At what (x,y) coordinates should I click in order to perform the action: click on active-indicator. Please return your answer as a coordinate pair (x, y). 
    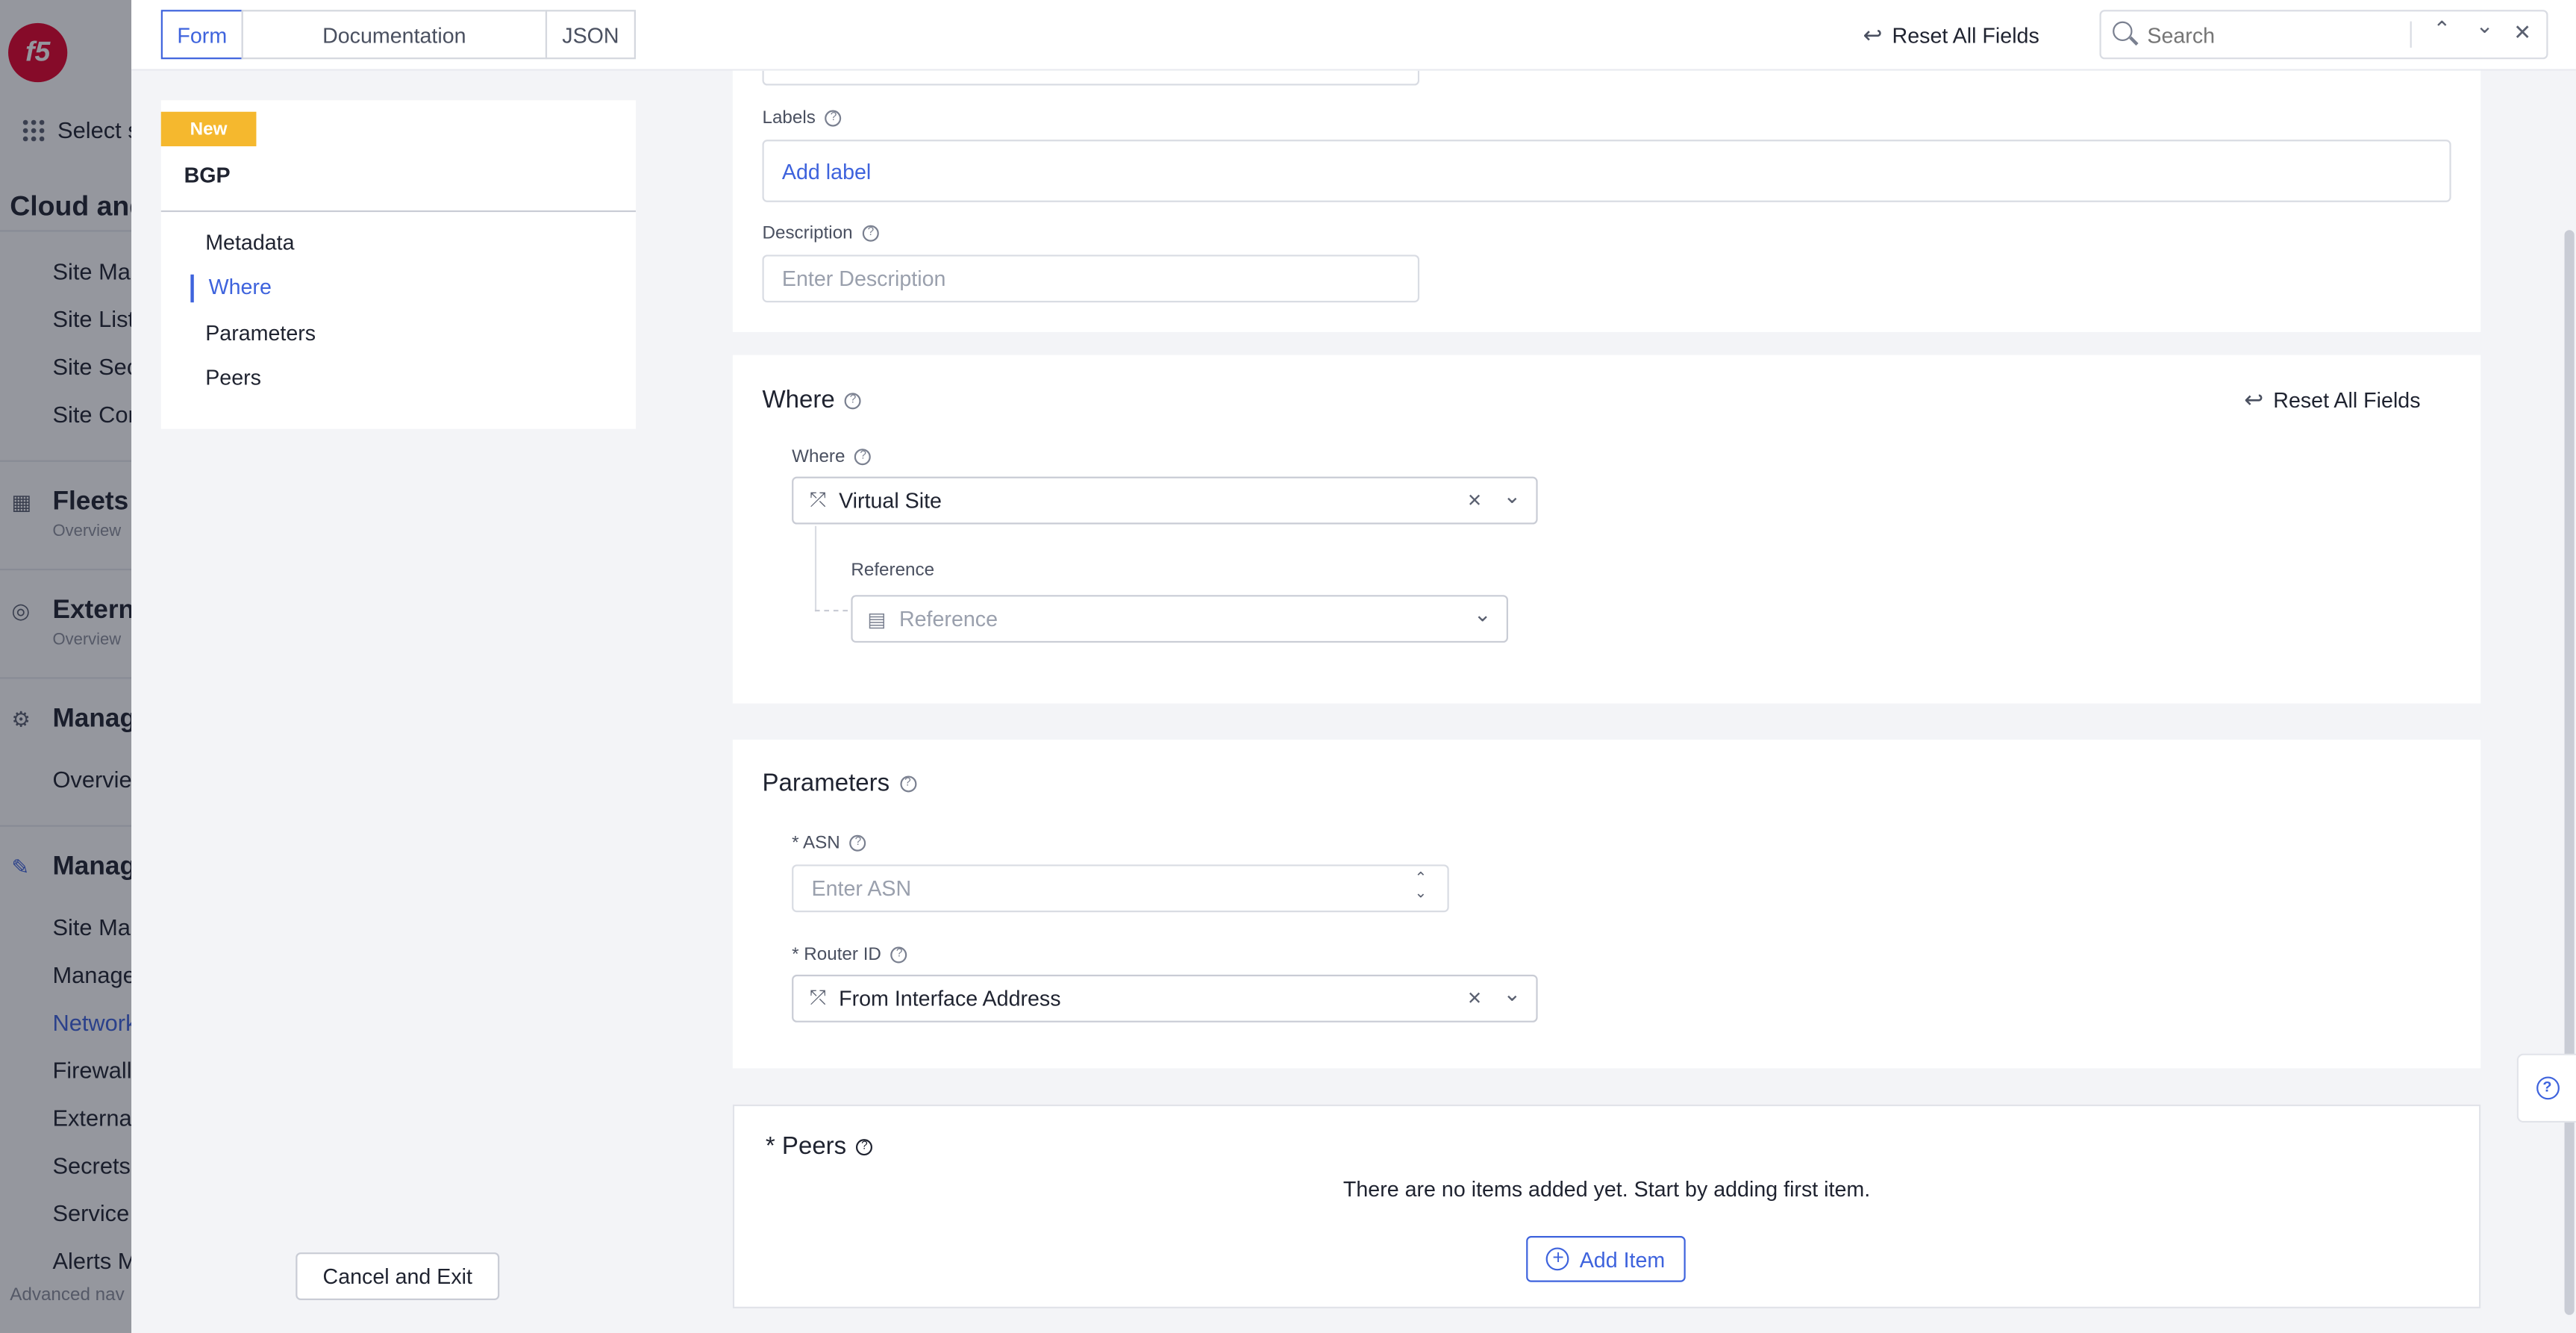
    Looking at the image, I should click on (192, 288).